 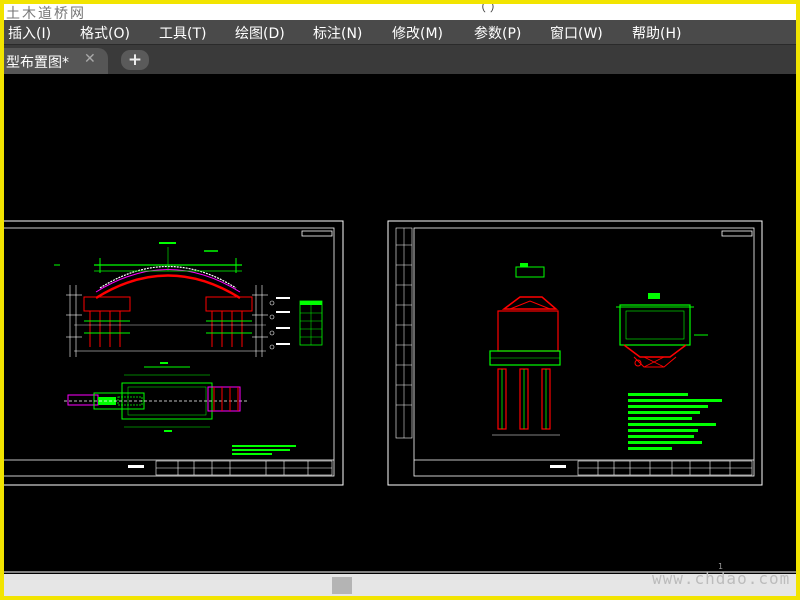 What do you see at coordinates (90, 59) in the screenshot?
I see `close-icon: ✕` at bounding box center [90, 59].